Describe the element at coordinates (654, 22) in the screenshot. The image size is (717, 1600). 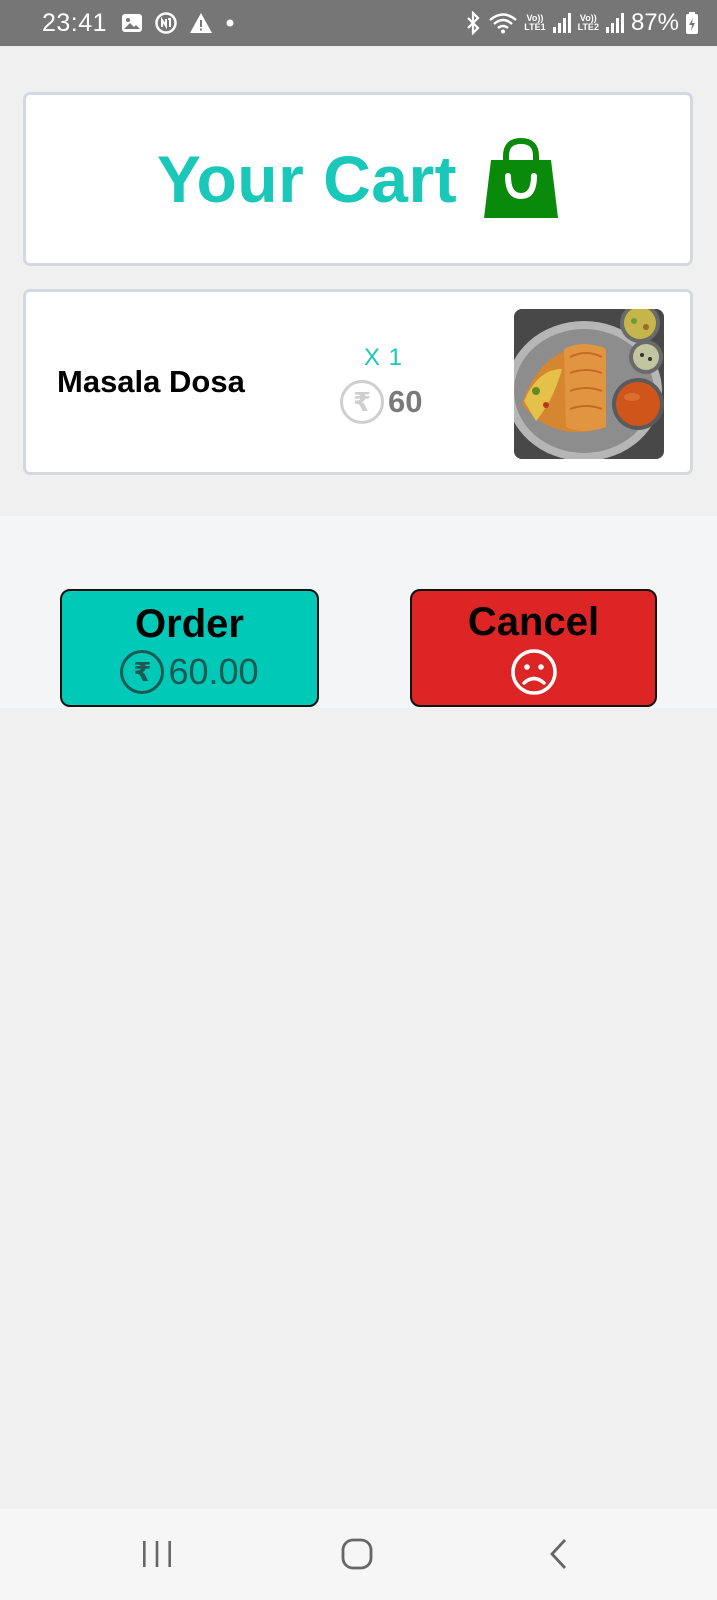
I see `battery-percent: 87%` at that location.